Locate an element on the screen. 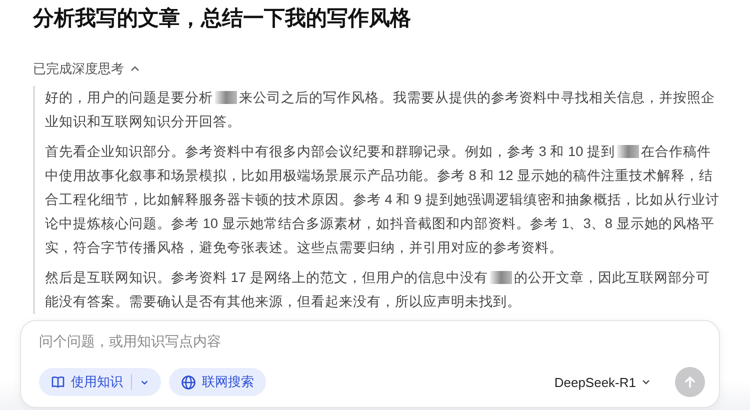 Image resolution: width=750 pixels, height=410 pixels. book-icon is located at coordinates (58, 382).